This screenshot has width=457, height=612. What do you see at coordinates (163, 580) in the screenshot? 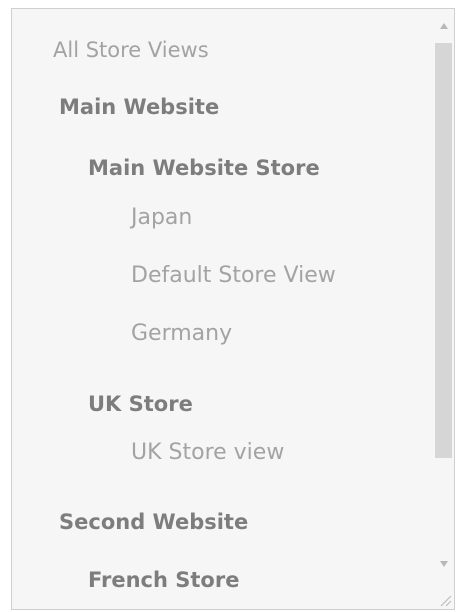
I see `option-french-store: French Store` at bounding box center [163, 580].